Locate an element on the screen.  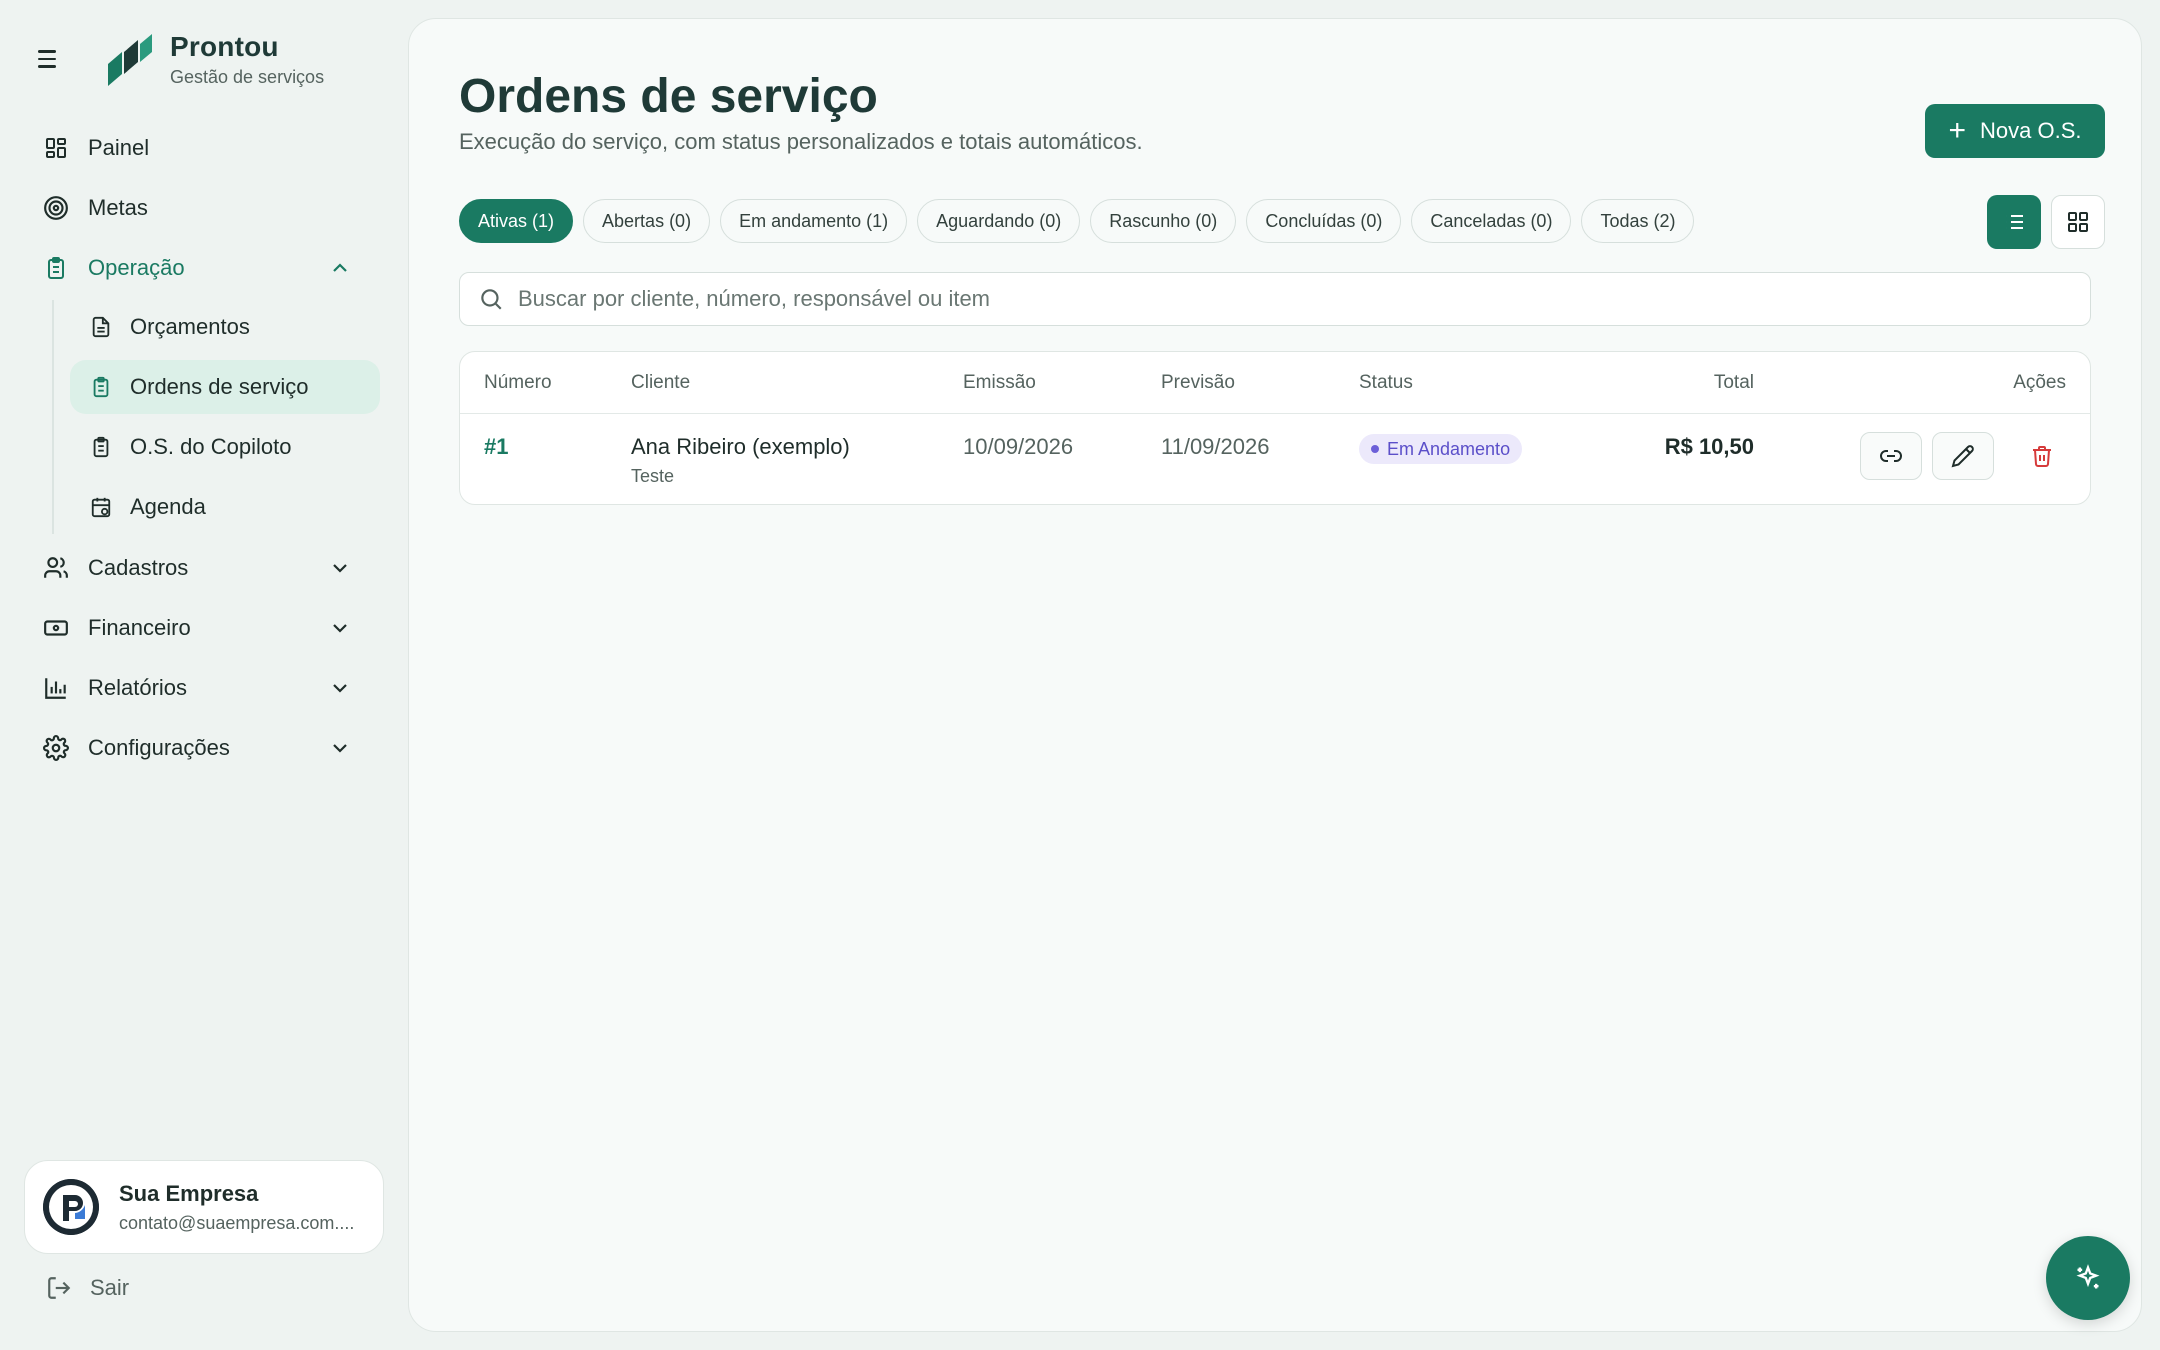
ai-assistant-button is located at coordinates (2088, 1278).